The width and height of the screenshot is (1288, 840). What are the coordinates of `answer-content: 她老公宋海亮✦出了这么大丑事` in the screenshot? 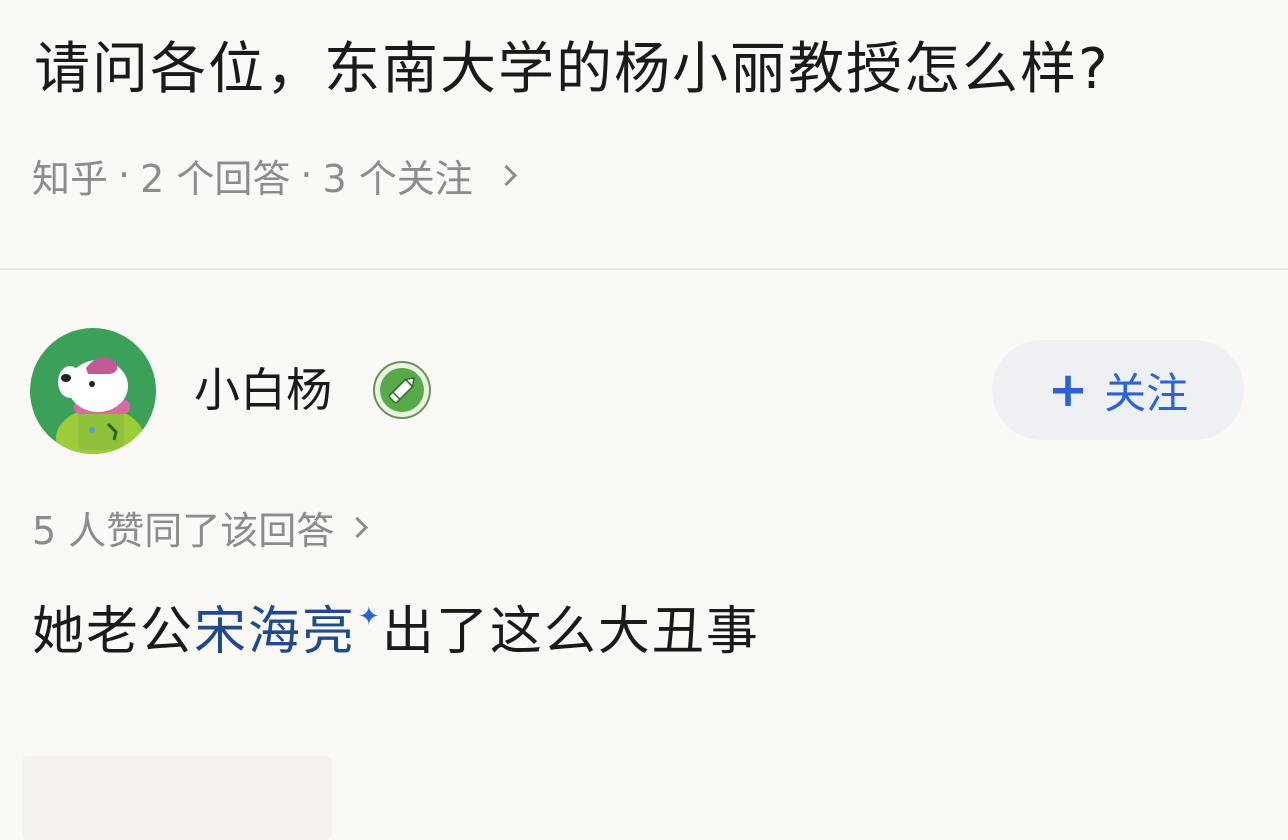 It's located at (396, 636).